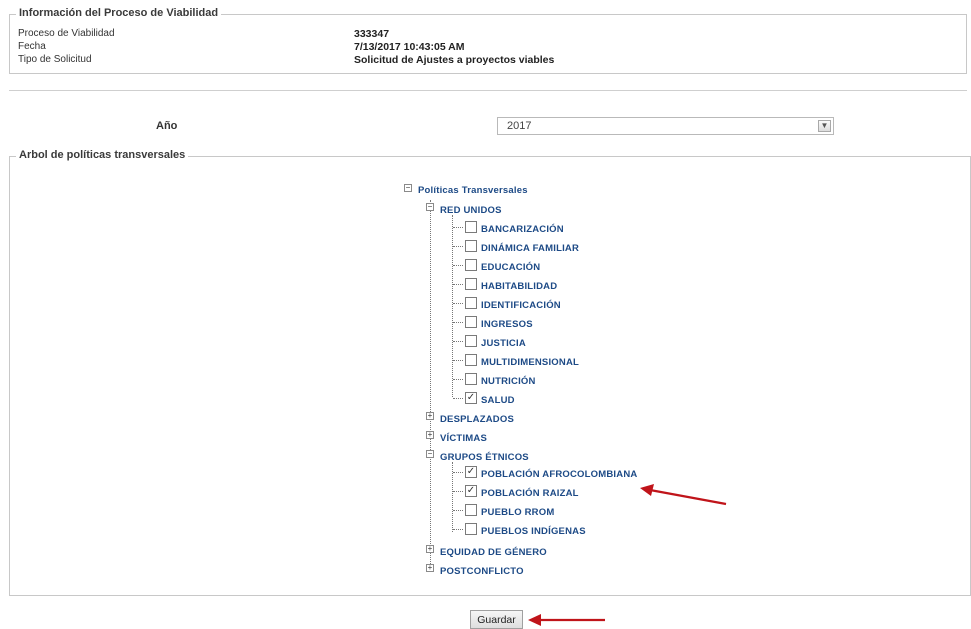 This screenshot has height=629, width=971. What do you see at coordinates (503, 343) in the screenshot?
I see `tree-leaf-label: JUSTICIA` at bounding box center [503, 343].